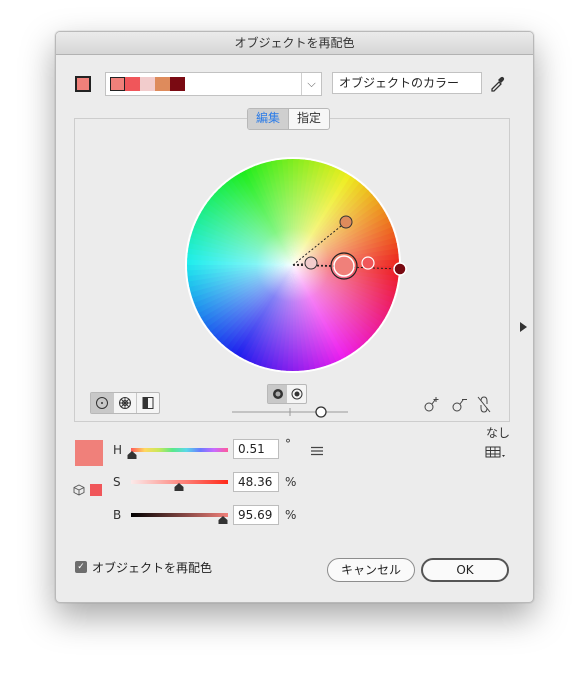 Image resolution: width=587 pixels, height=680 pixels. Describe the element at coordinates (308, 119) in the screenshot. I see `tab-assign: 指定` at that location.